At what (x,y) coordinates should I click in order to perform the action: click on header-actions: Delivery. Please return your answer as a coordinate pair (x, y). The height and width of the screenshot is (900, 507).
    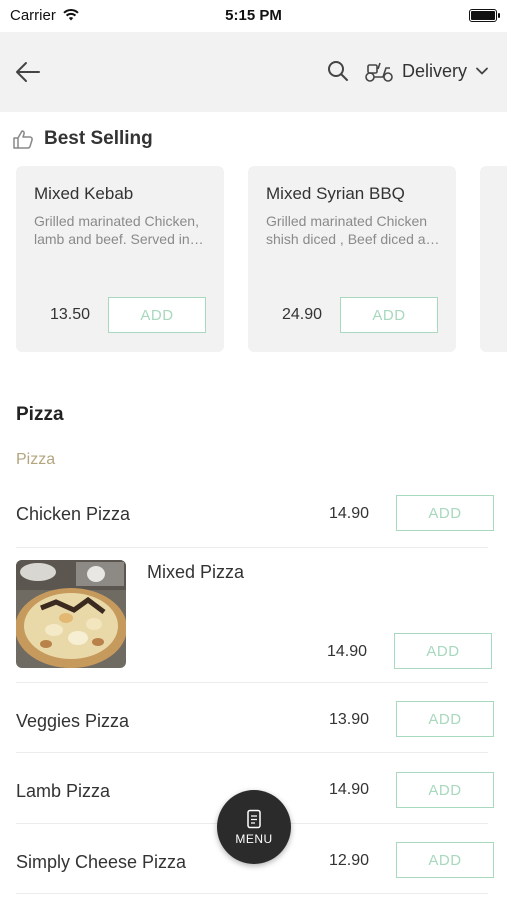
    Looking at the image, I should click on (407, 71).